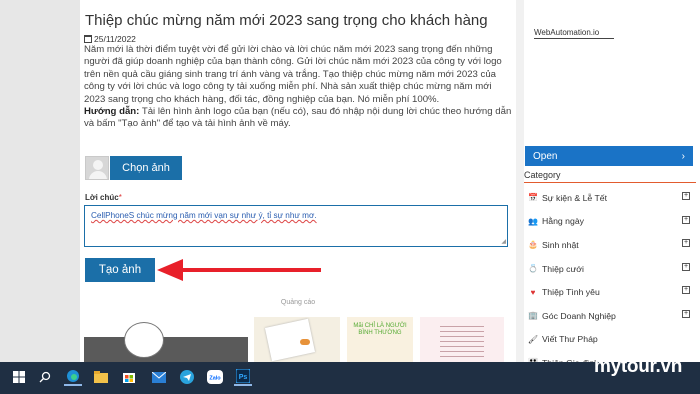  Describe the element at coordinates (239, 270) in the screenshot. I see `annotation-arrow-icon` at that location.